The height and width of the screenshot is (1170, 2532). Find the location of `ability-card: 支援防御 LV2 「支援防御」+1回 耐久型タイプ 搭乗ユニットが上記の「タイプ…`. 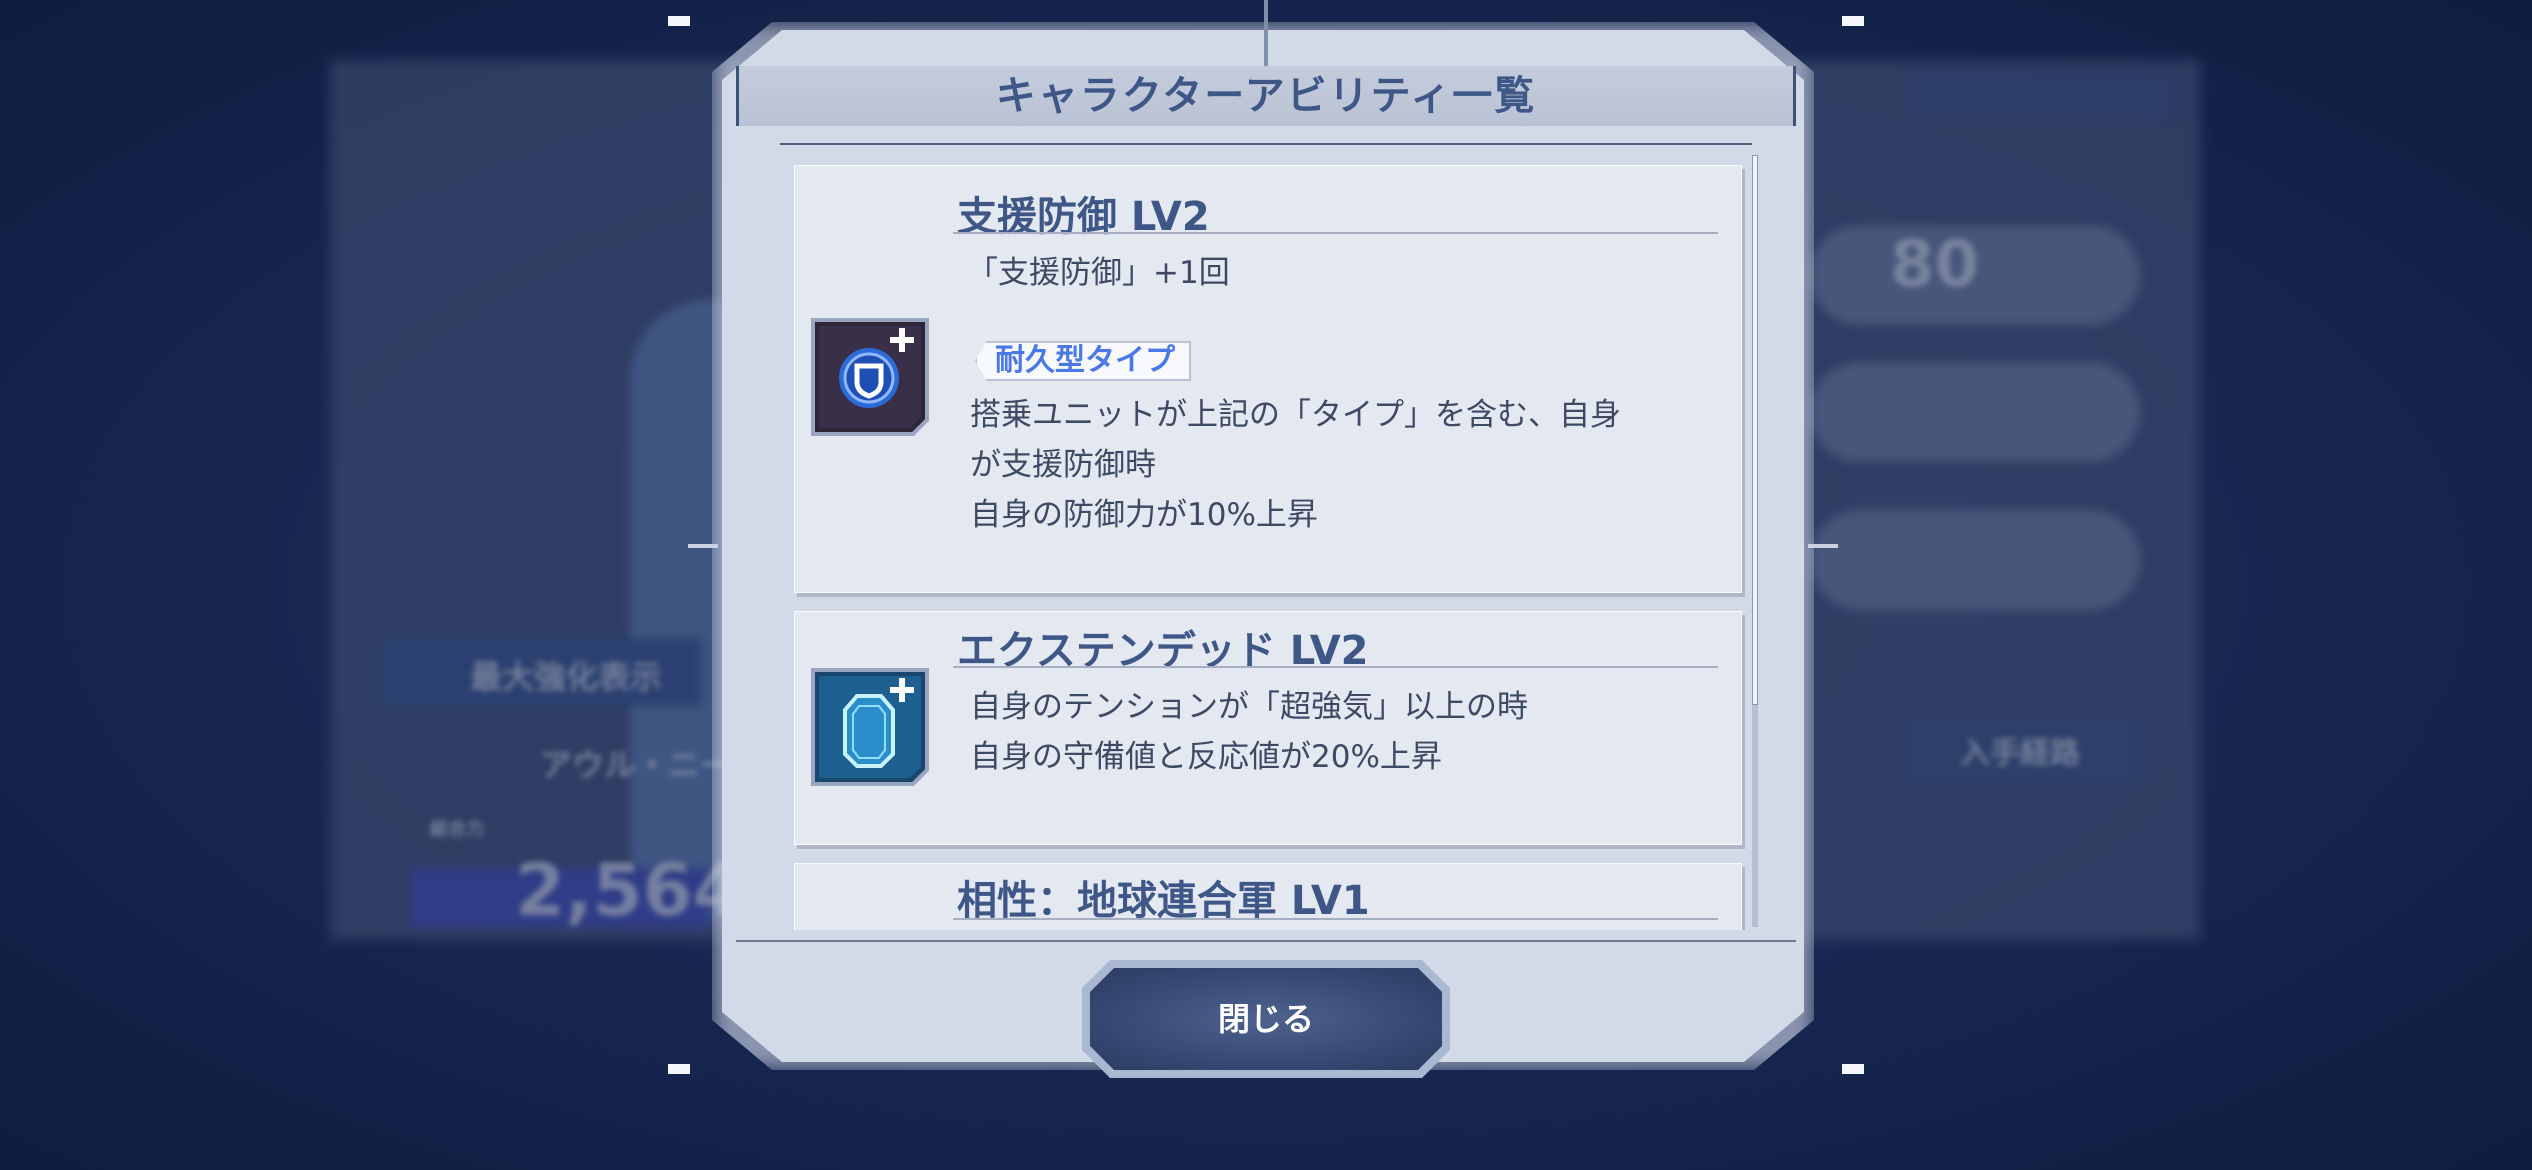

ability-card: 支援防御 LV2 「支援防御」+1回 耐久型タイプ 搭乗ユニットが上記の「タイプ… is located at coordinates (1268, 379).